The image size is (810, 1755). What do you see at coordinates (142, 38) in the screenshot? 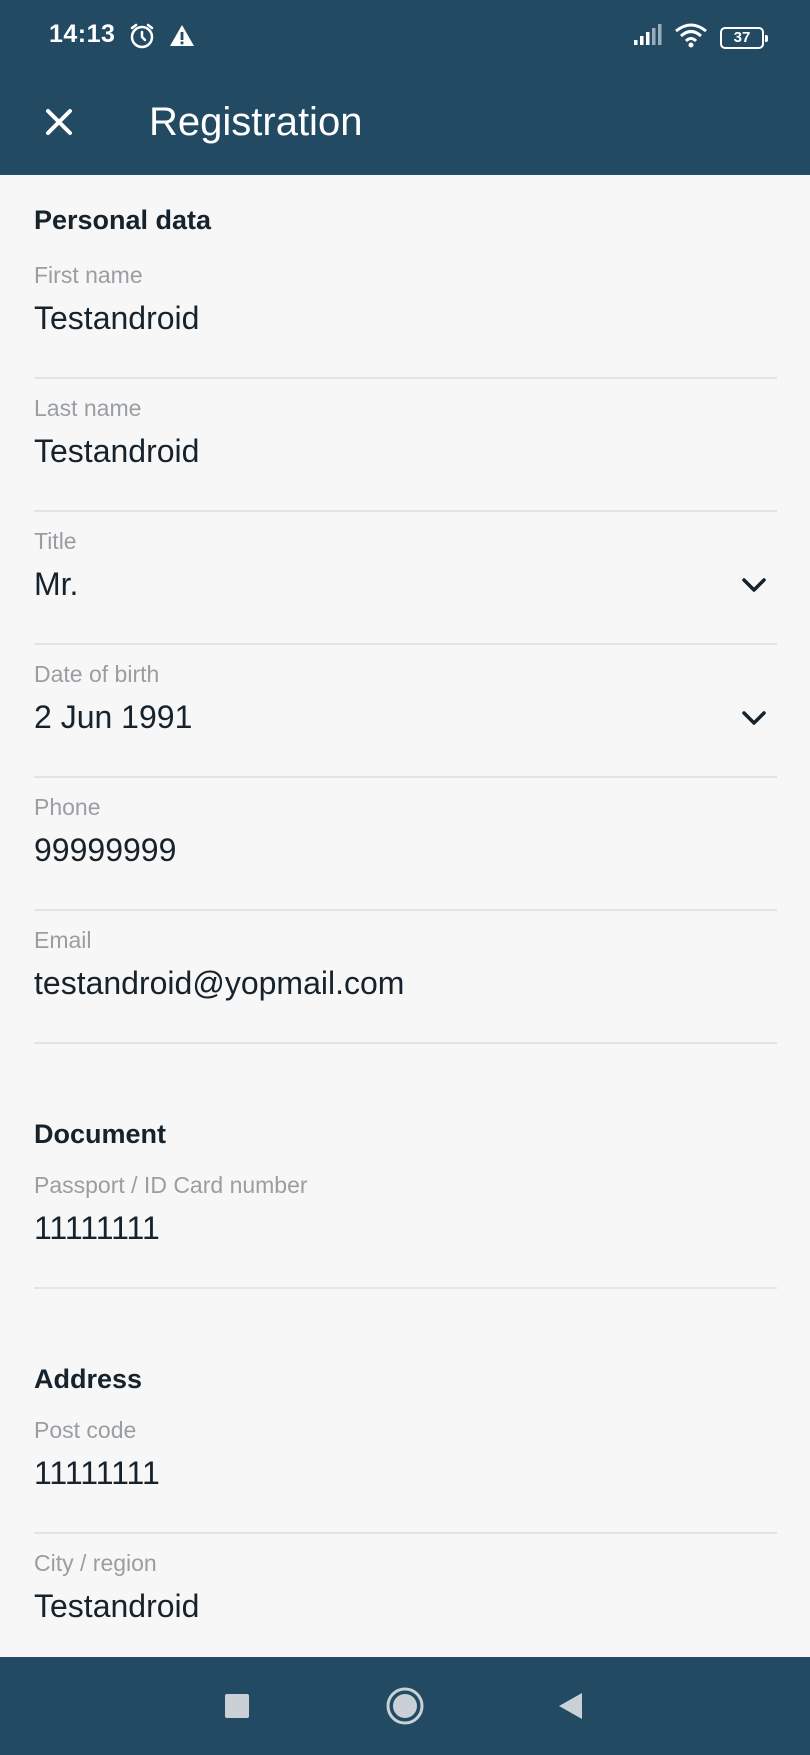
I see `alarm-icon` at bounding box center [142, 38].